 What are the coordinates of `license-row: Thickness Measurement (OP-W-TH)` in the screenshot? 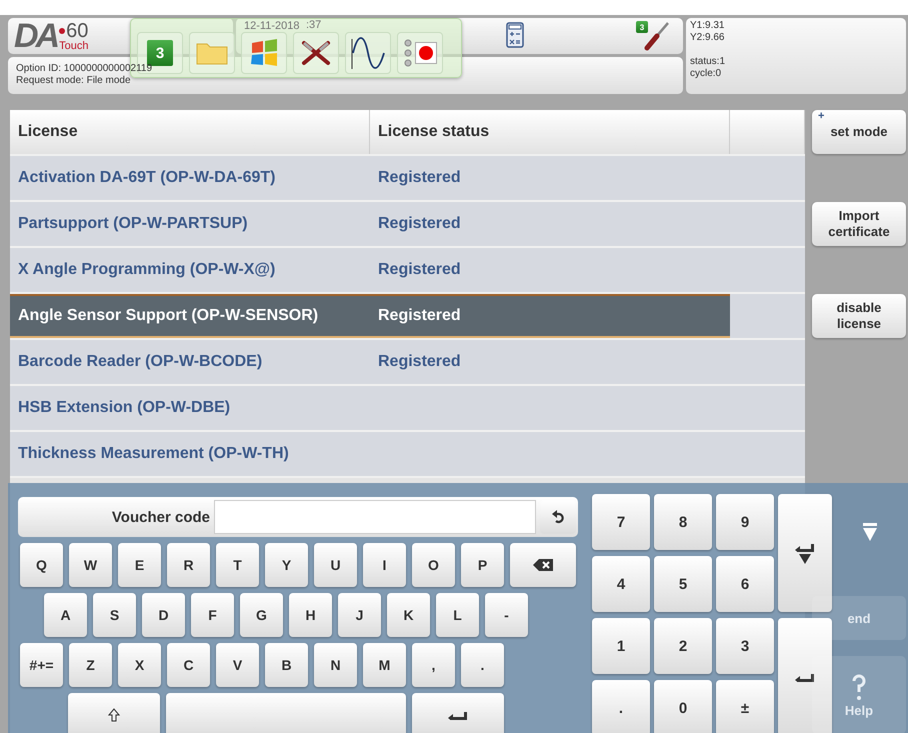 It's located at (407, 455).